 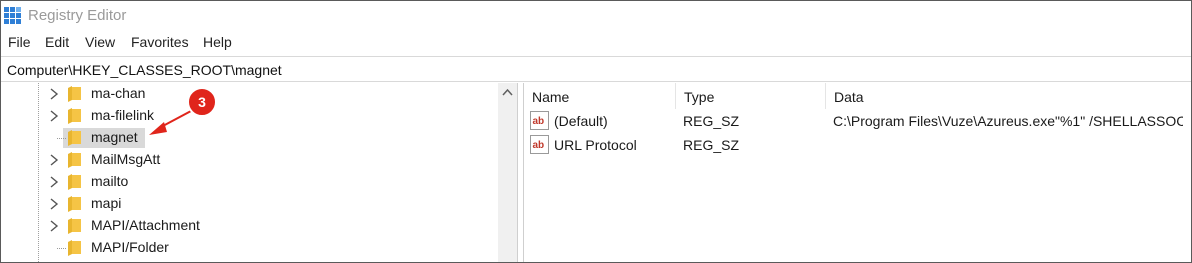 I want to click on registry-editor-app-icon, so click(x=12, y=15).